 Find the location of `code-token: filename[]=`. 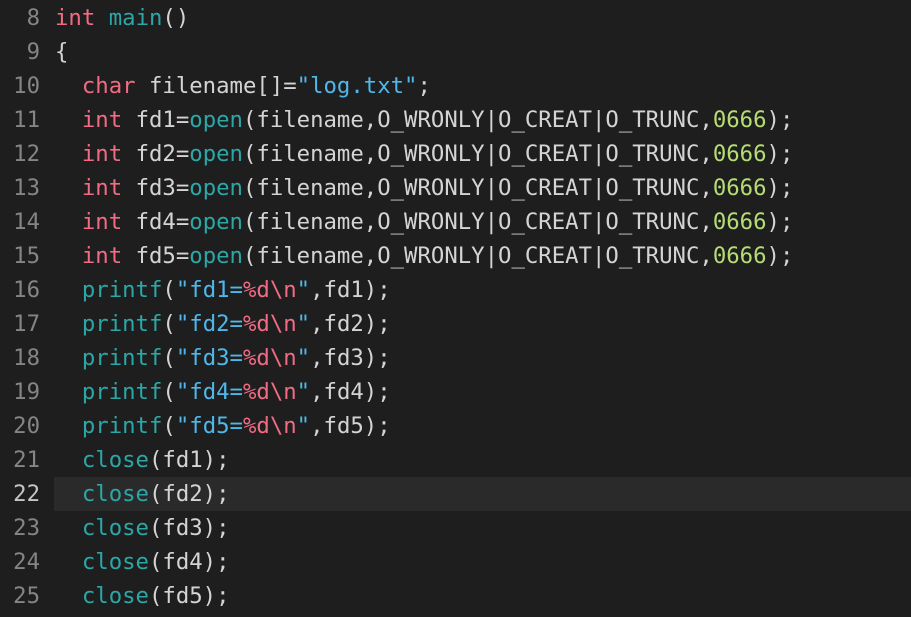

code-token: filename[]= is located at coordinates (216, 86).